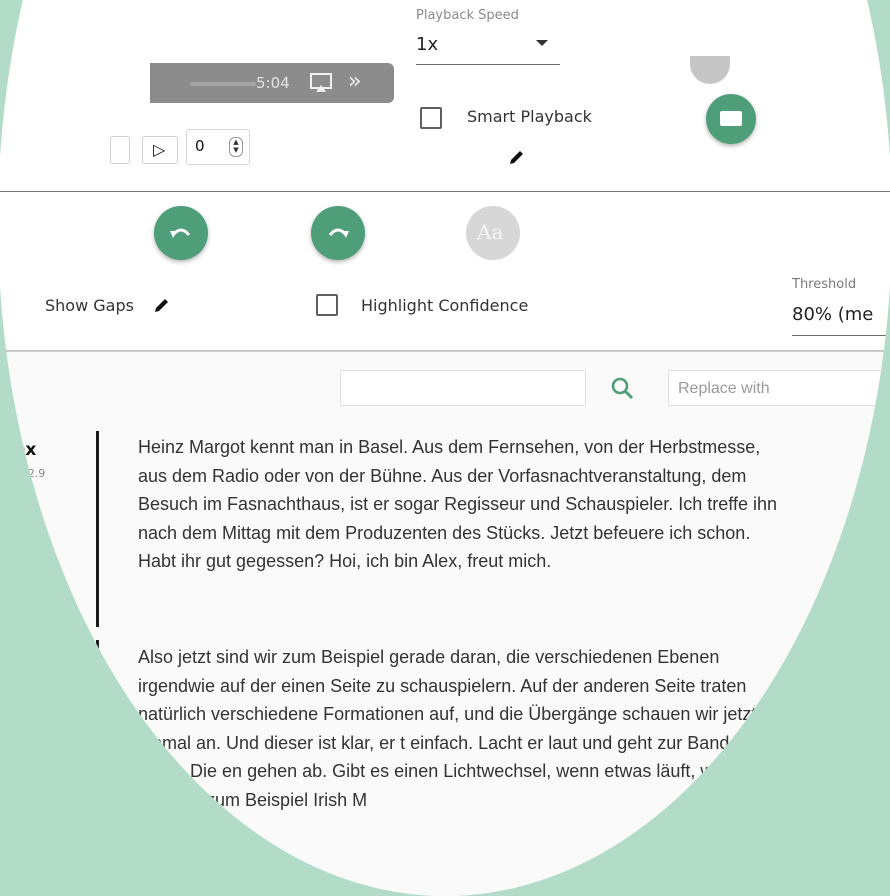 This screenshot has height=896, width=890. I want to click on skip-next-icon: ▷, so click(159, 149).